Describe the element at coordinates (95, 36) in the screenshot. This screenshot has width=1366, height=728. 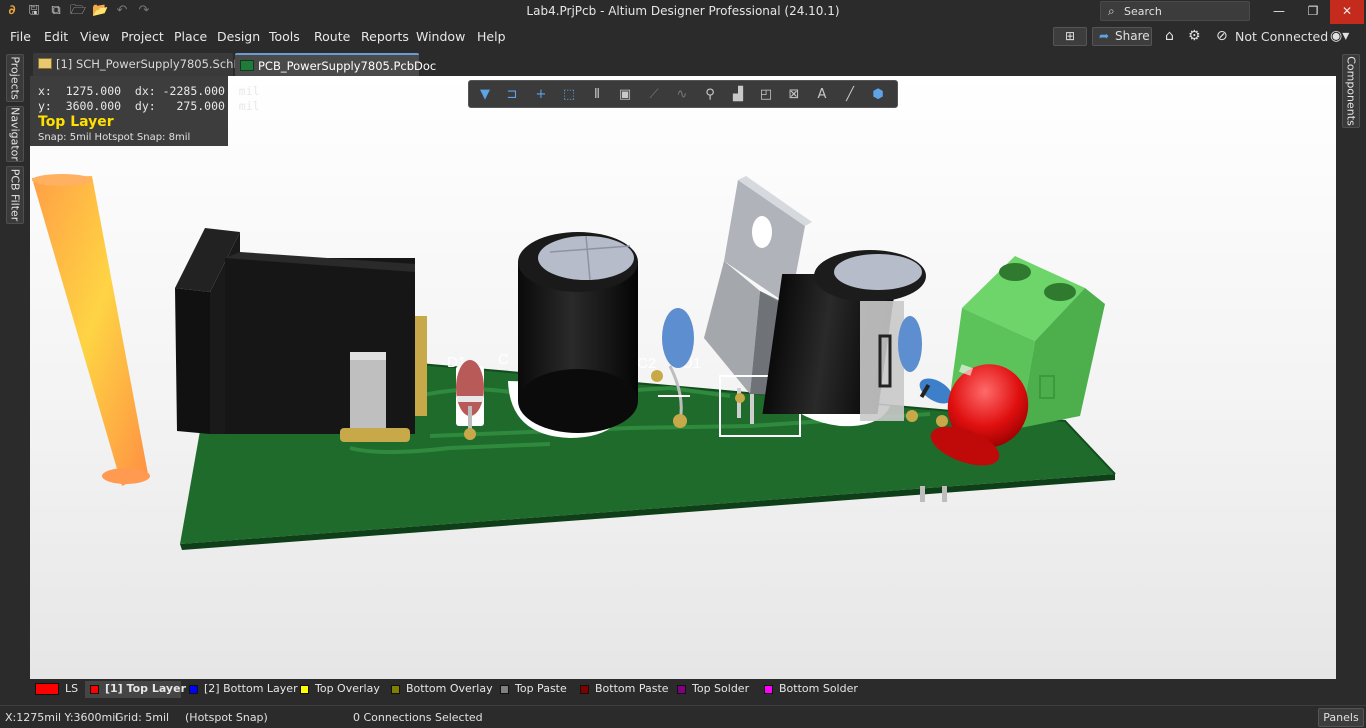
I see `menu-view: View` at that location.